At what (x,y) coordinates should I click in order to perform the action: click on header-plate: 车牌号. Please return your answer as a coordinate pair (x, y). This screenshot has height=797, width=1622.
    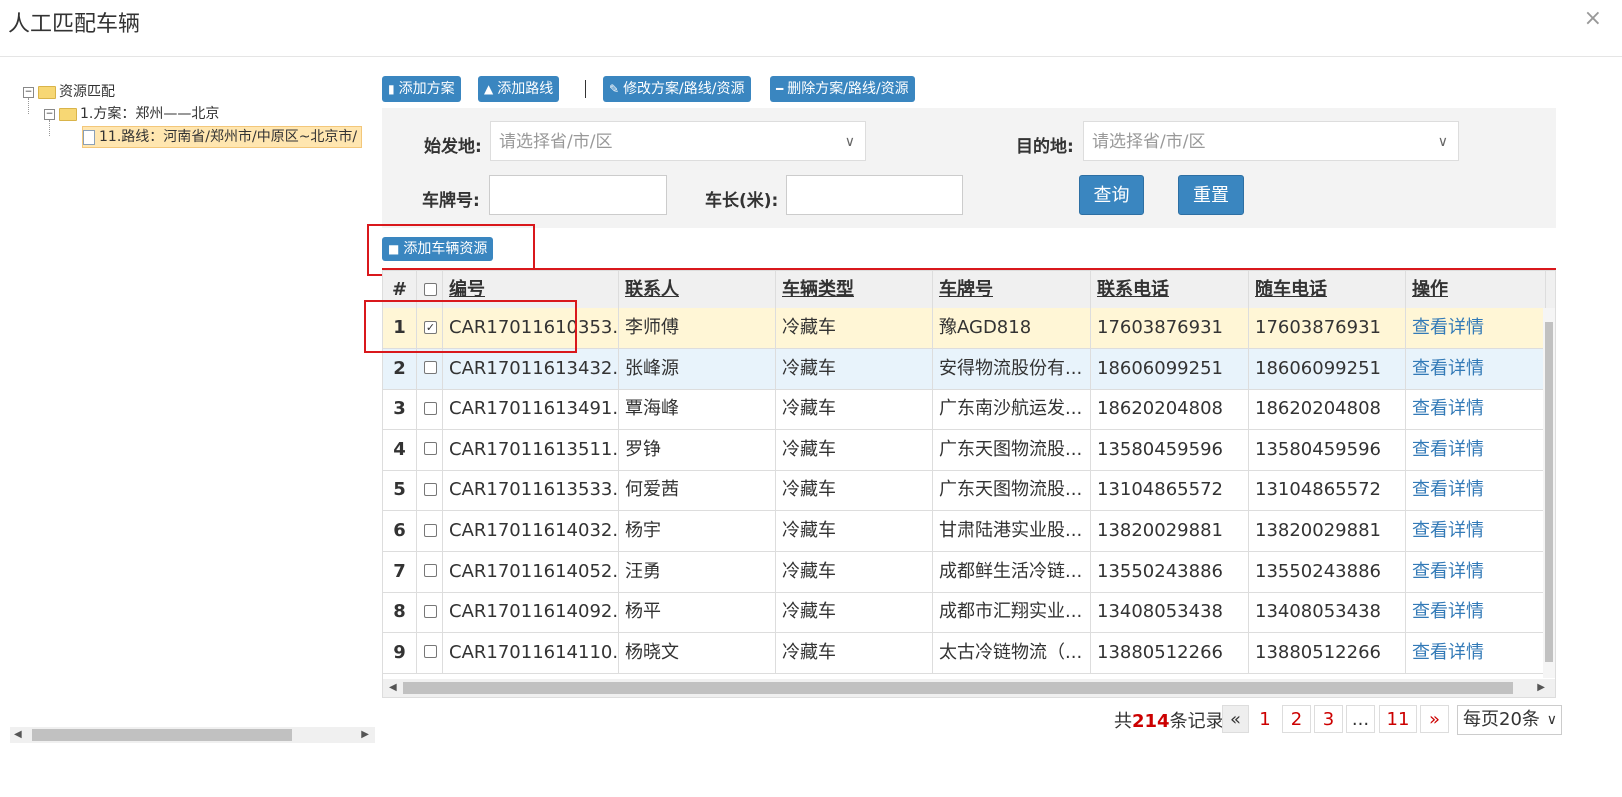
    Looking at the image, I should click on (1012, 289).